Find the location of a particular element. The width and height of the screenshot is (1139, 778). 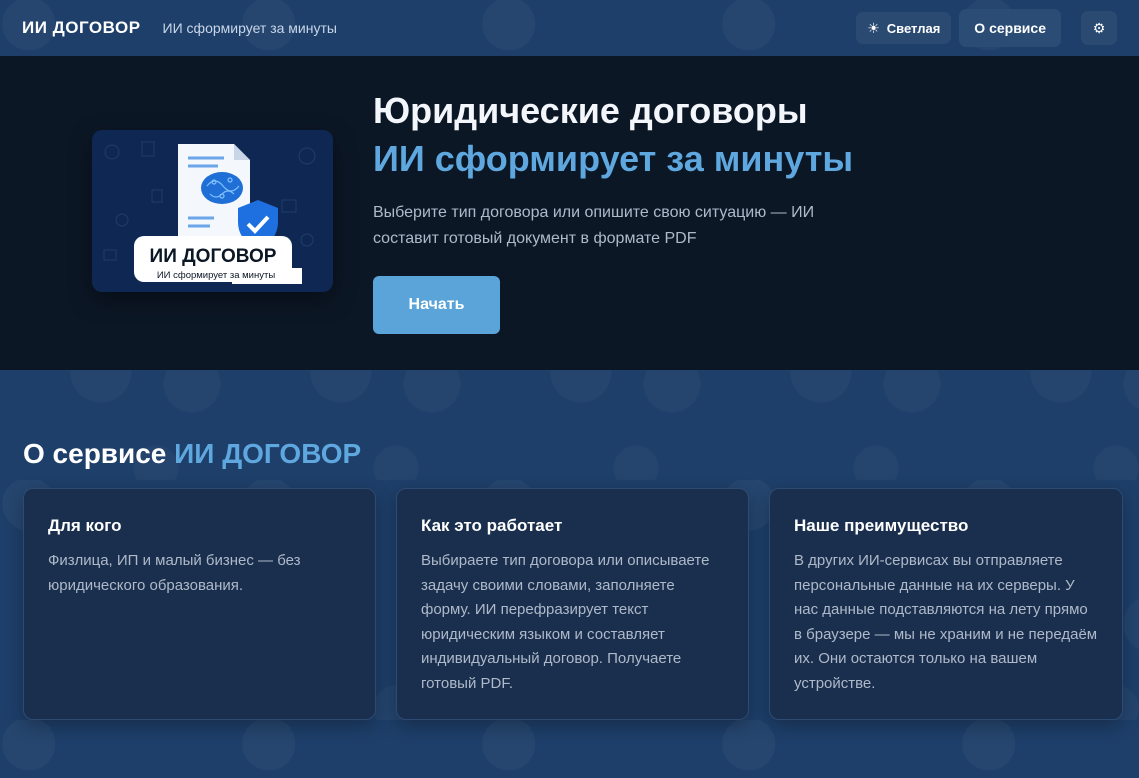

start-button: Начать is located at coordinates (436, 305).